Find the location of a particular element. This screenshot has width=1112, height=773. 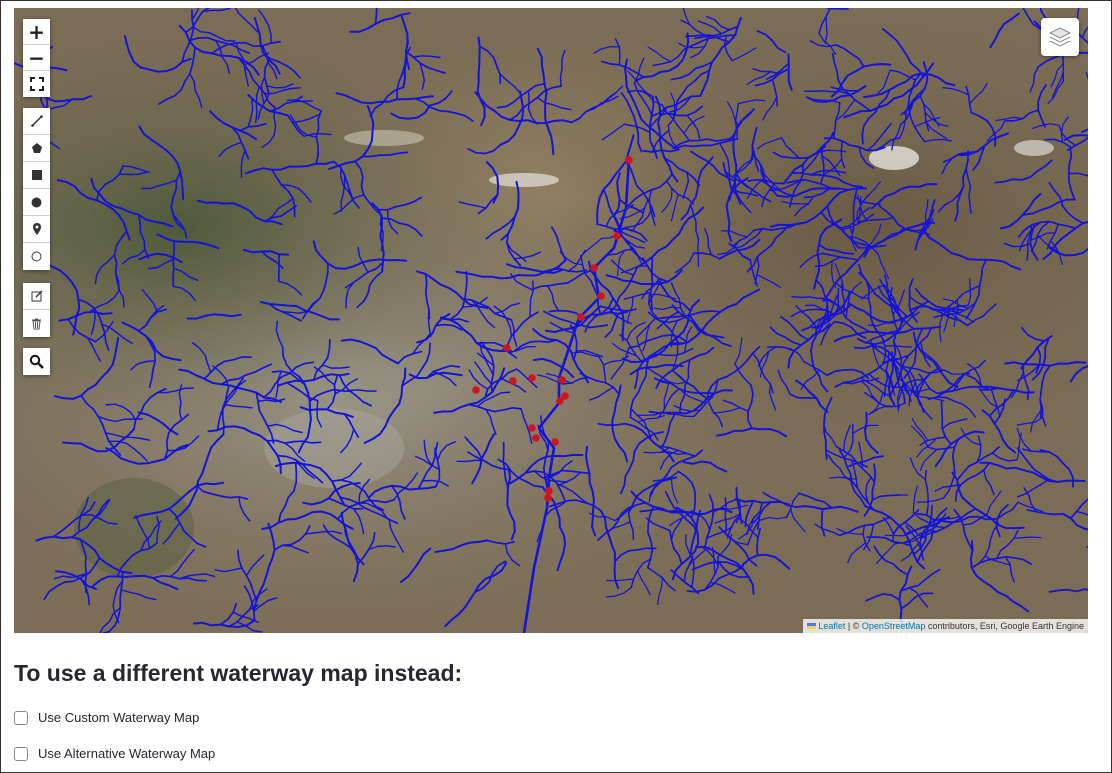

attribution-text: contributors, Esri, Google Earth Engine is located at coordinates (1004, 626).